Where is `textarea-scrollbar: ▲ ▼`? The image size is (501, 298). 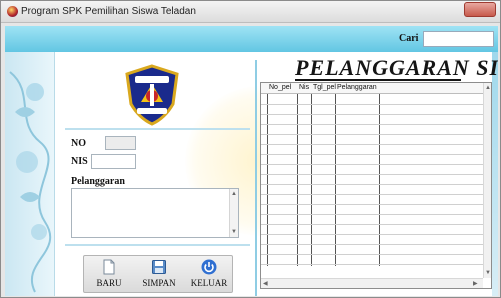 textarea-scrollbar: ▲ ▼ is located at coordinates (233, 213).